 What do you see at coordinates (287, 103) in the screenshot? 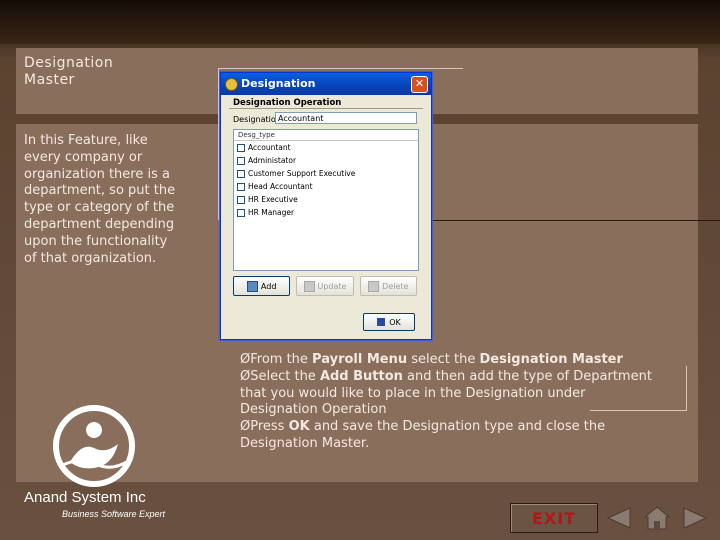
I see `group-title: Designation Operation` at bounding box center [287, 103].